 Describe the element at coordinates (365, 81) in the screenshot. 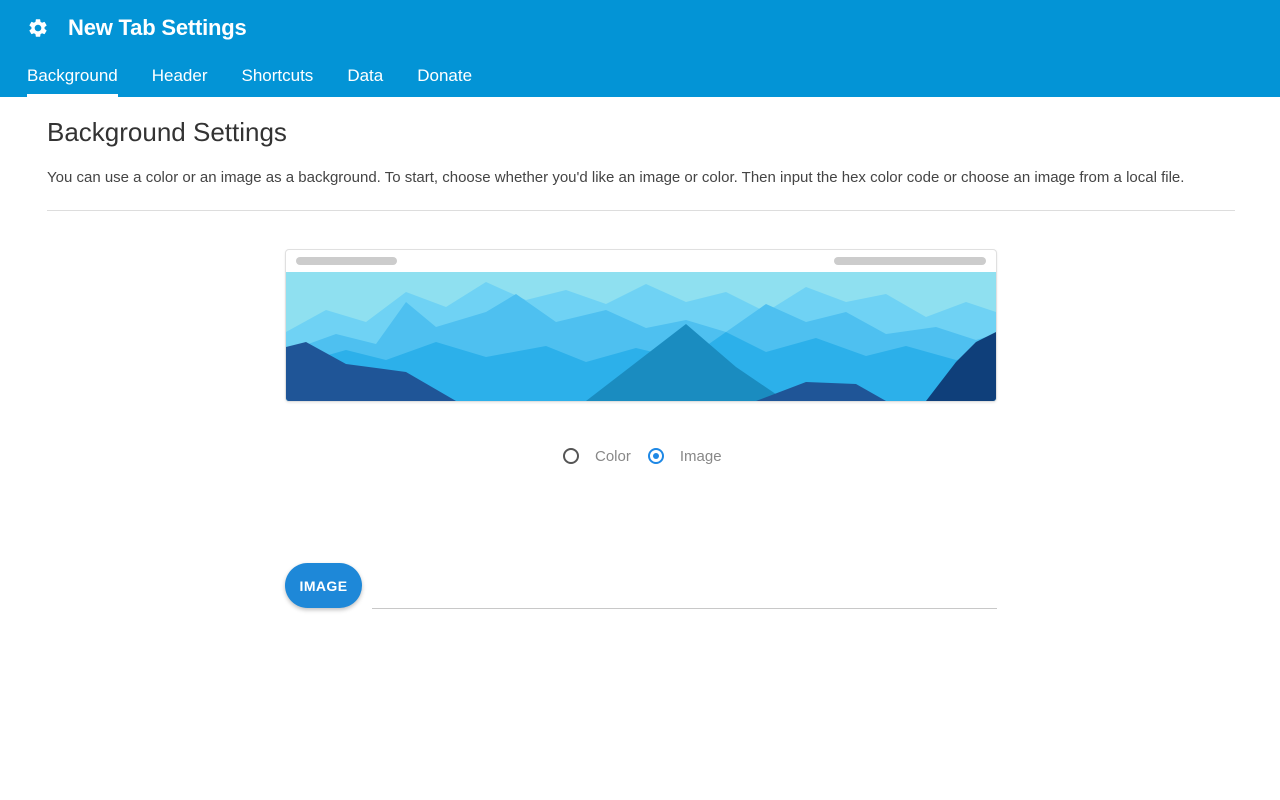

I see `tab-data: Data` at that location.